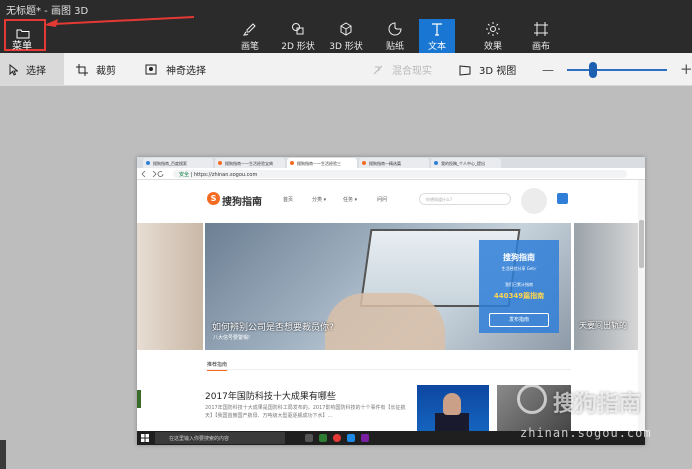 The image size is (692, 469). I want to click on tool-label: 画布, so click(540, 47).